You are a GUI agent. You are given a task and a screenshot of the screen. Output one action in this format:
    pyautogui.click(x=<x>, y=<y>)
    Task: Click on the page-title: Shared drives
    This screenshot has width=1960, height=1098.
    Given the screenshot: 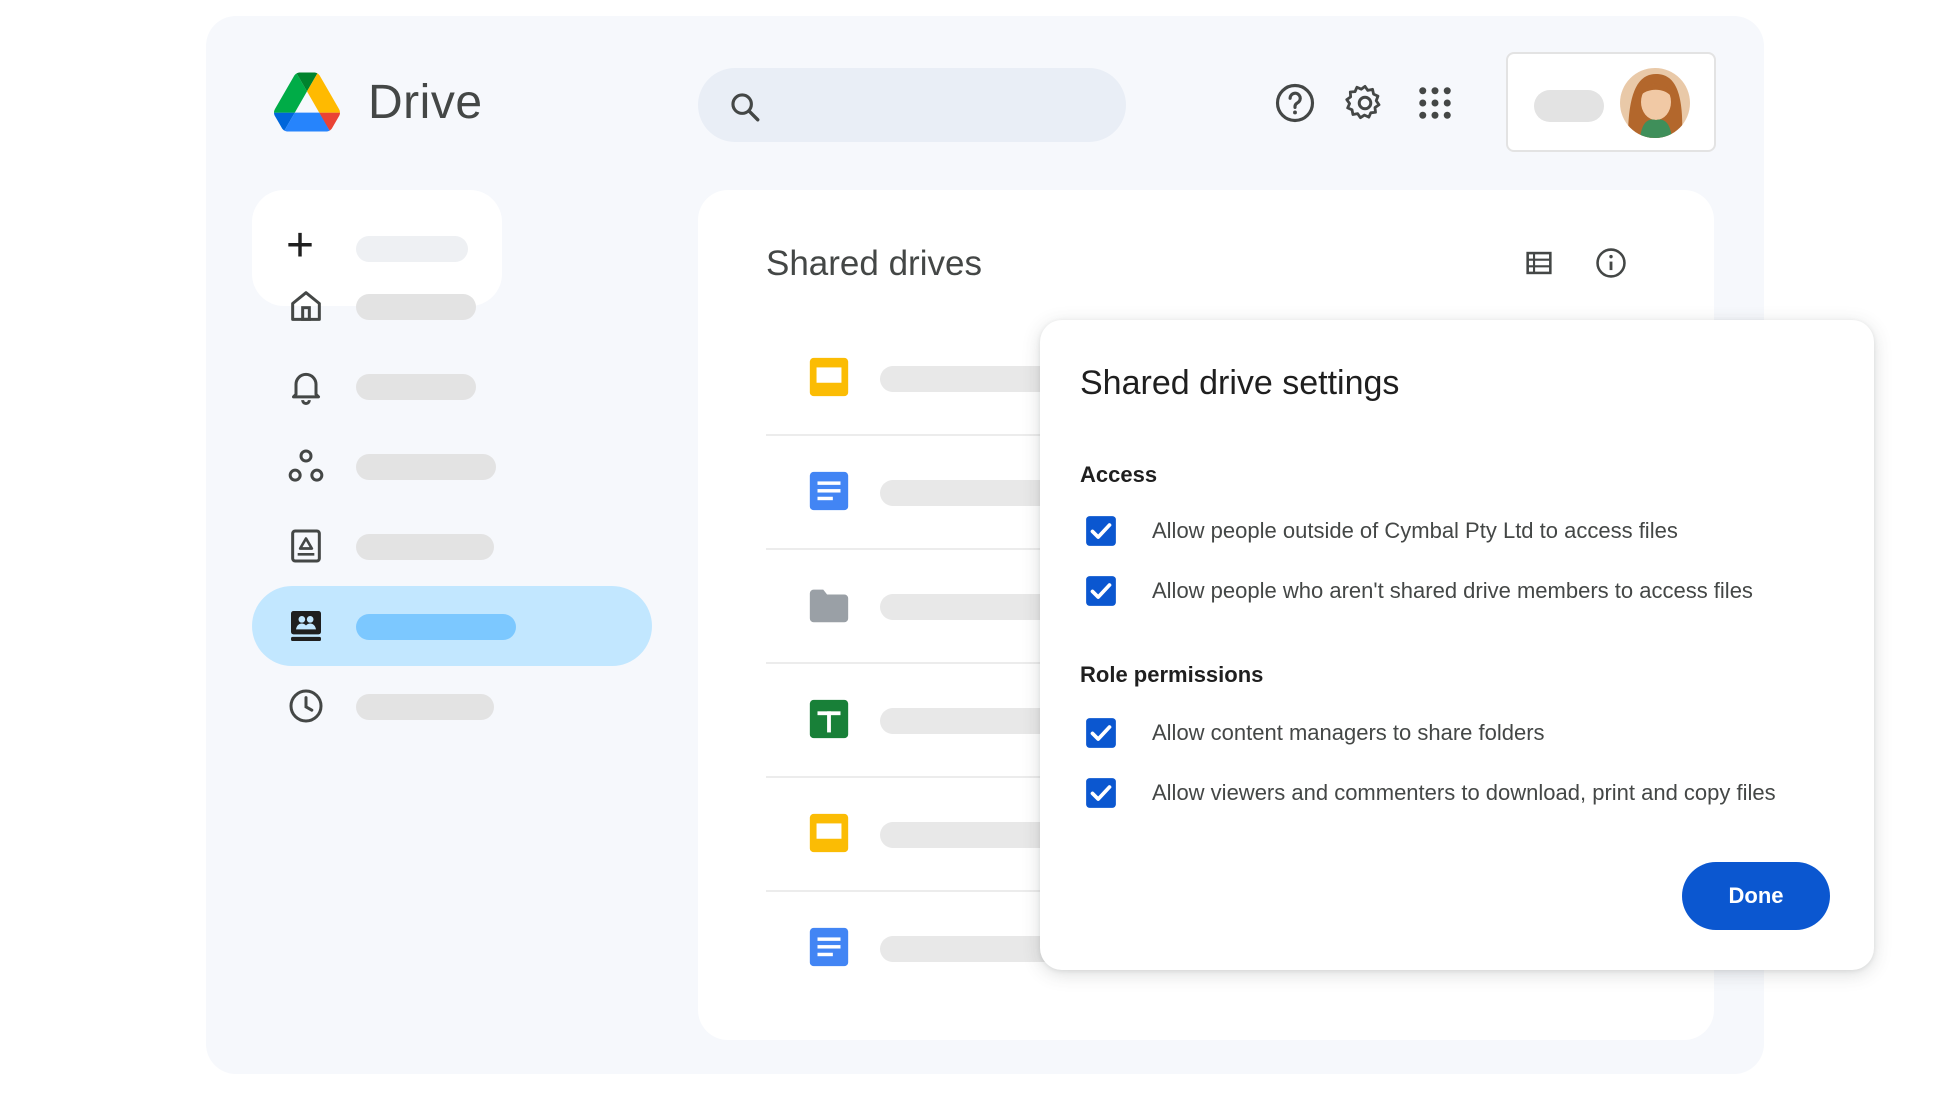 What is the action you would take?
    pyautogui.click(x=874, y=263)
    